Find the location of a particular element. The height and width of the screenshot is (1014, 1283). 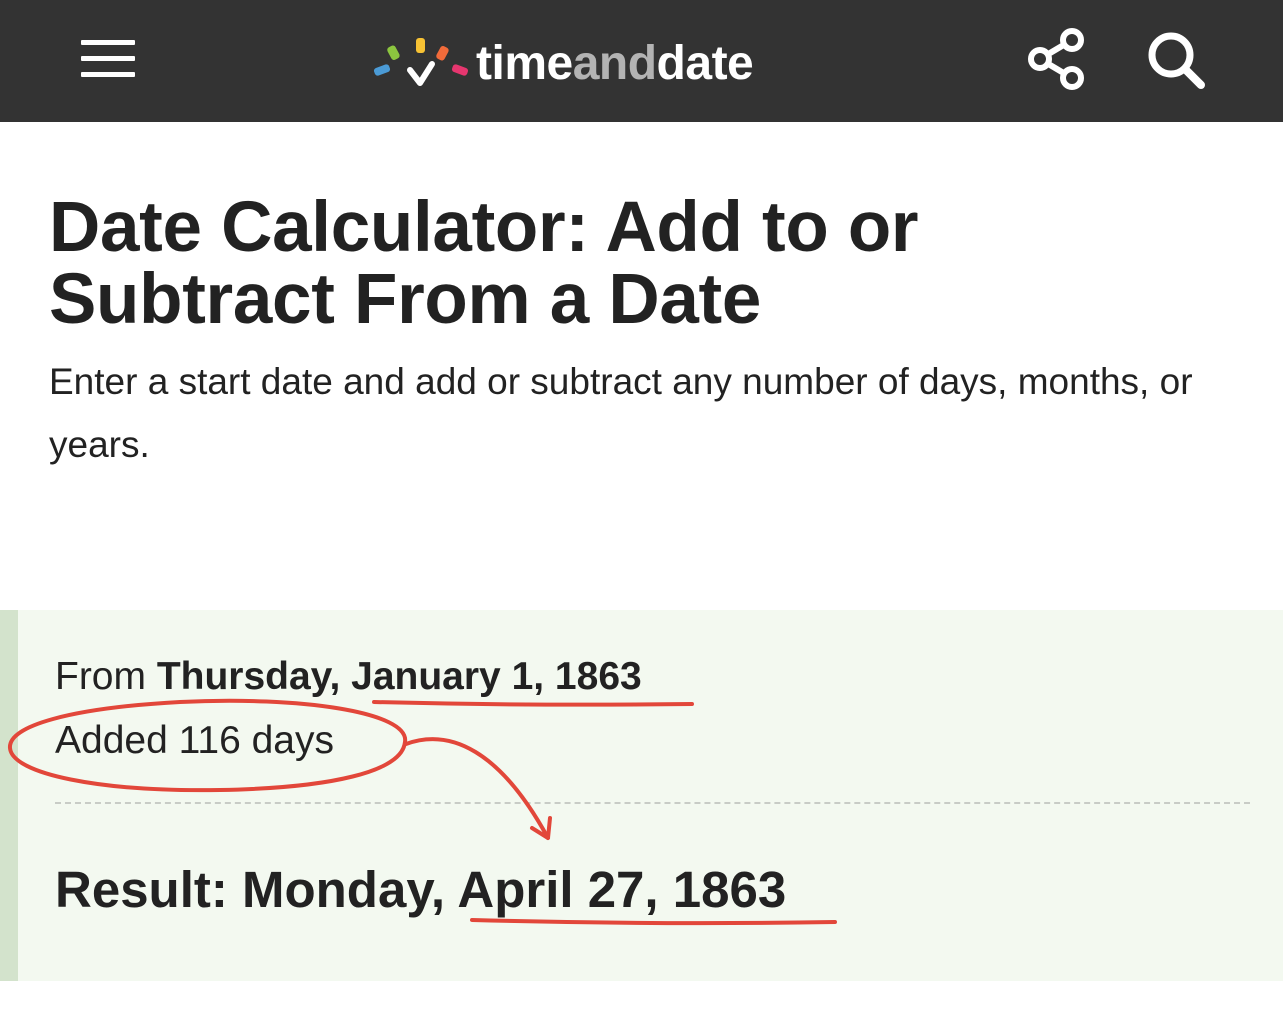

share-icon is located at coordinates (1056, 59).